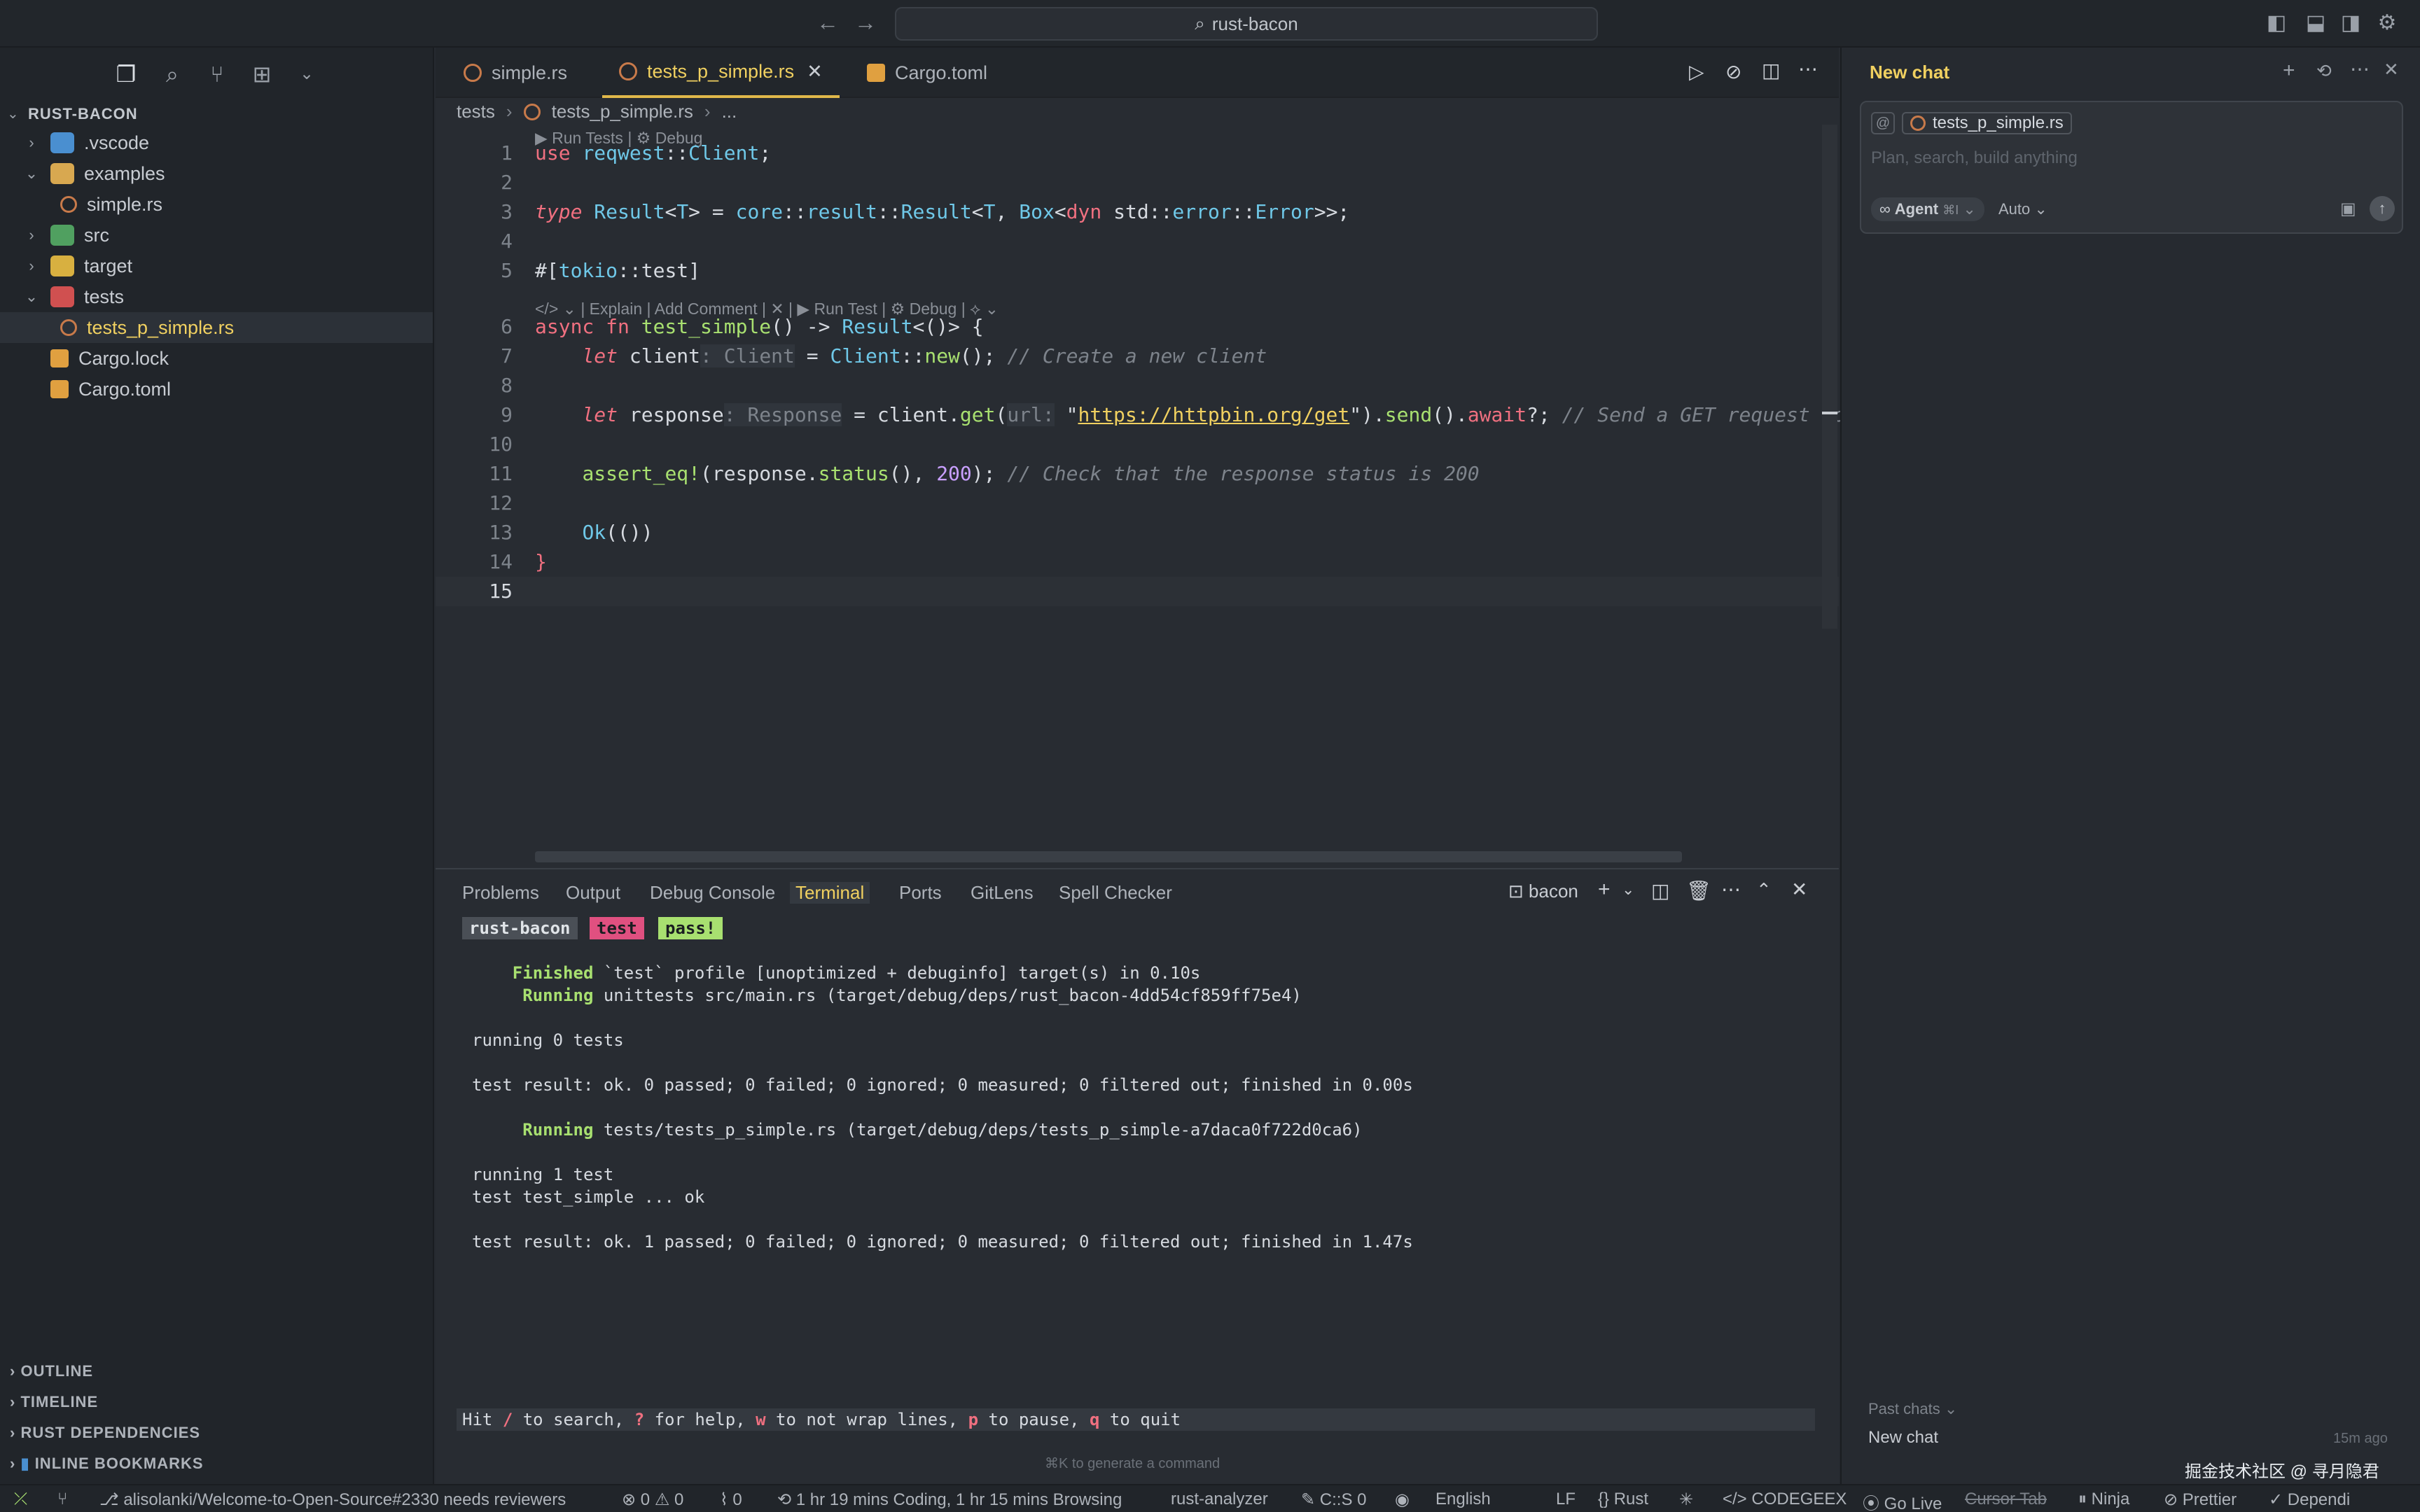 This screenshot has height=1512, width=2420. I want to click on split-terminal-icon: ◫, so click(1660, 890).